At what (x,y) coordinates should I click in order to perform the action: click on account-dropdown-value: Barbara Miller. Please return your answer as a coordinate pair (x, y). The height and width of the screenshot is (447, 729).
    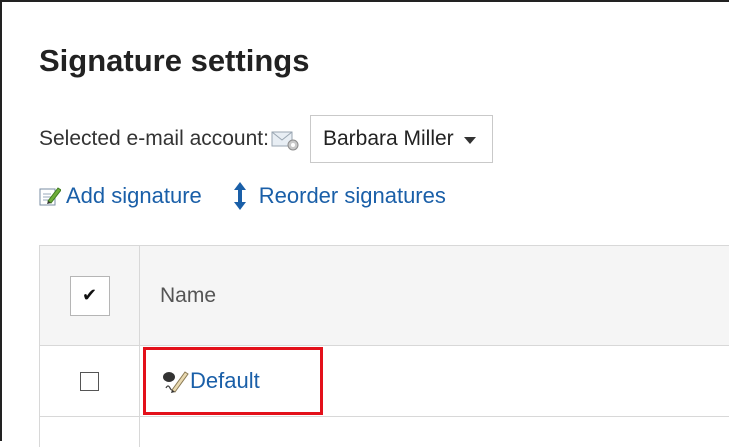
    Looking at the image, I should click on (388, 138).